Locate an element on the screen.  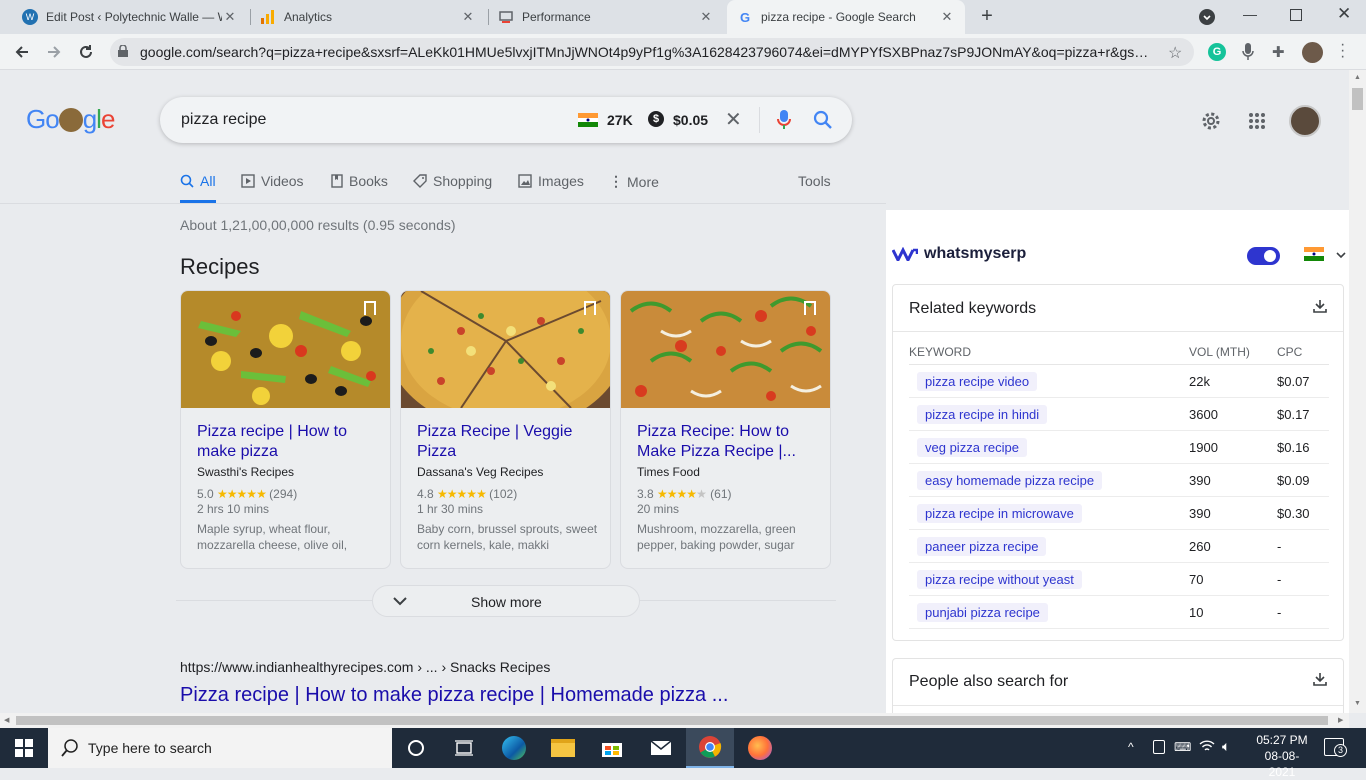
tab-label: Shopping is located at coordinates (463, 181).